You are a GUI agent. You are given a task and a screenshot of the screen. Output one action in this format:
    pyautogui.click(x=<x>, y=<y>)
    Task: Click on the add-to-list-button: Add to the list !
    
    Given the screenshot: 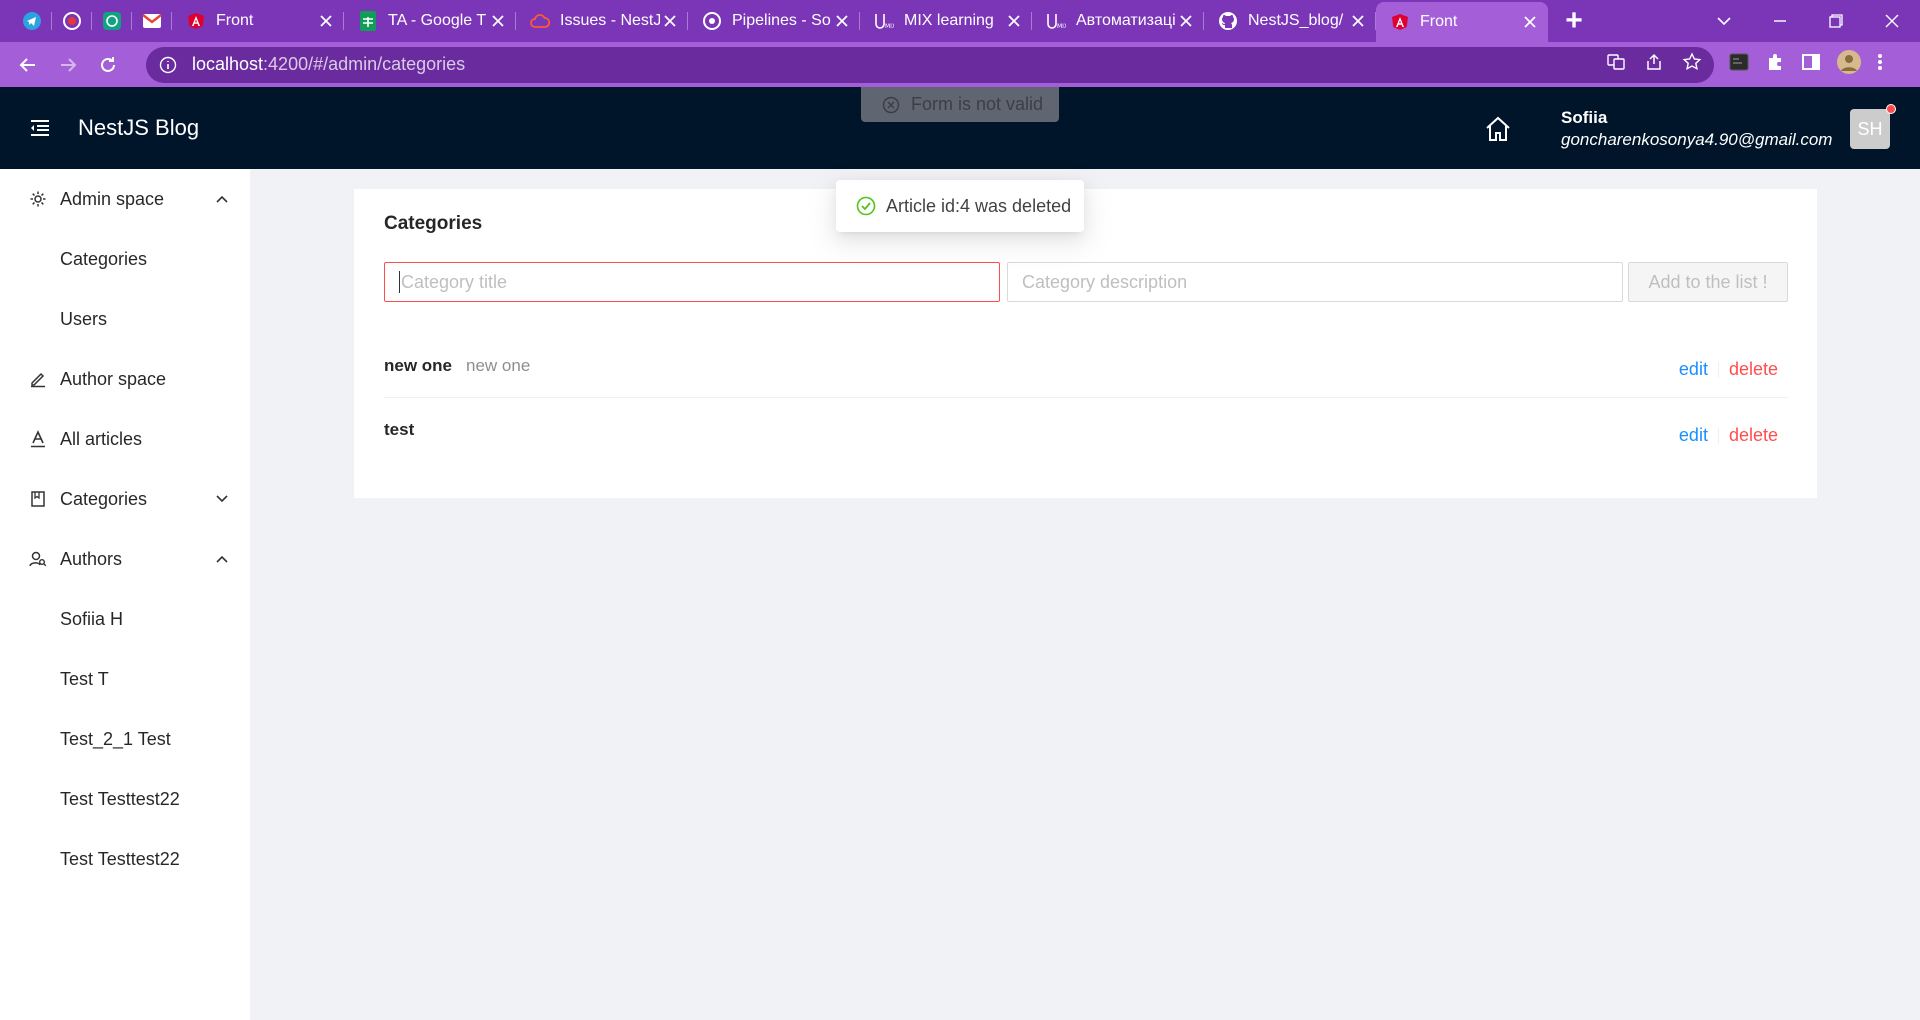 What is the action you would take?
    pyautogui.click(x=1708, y=282)
    